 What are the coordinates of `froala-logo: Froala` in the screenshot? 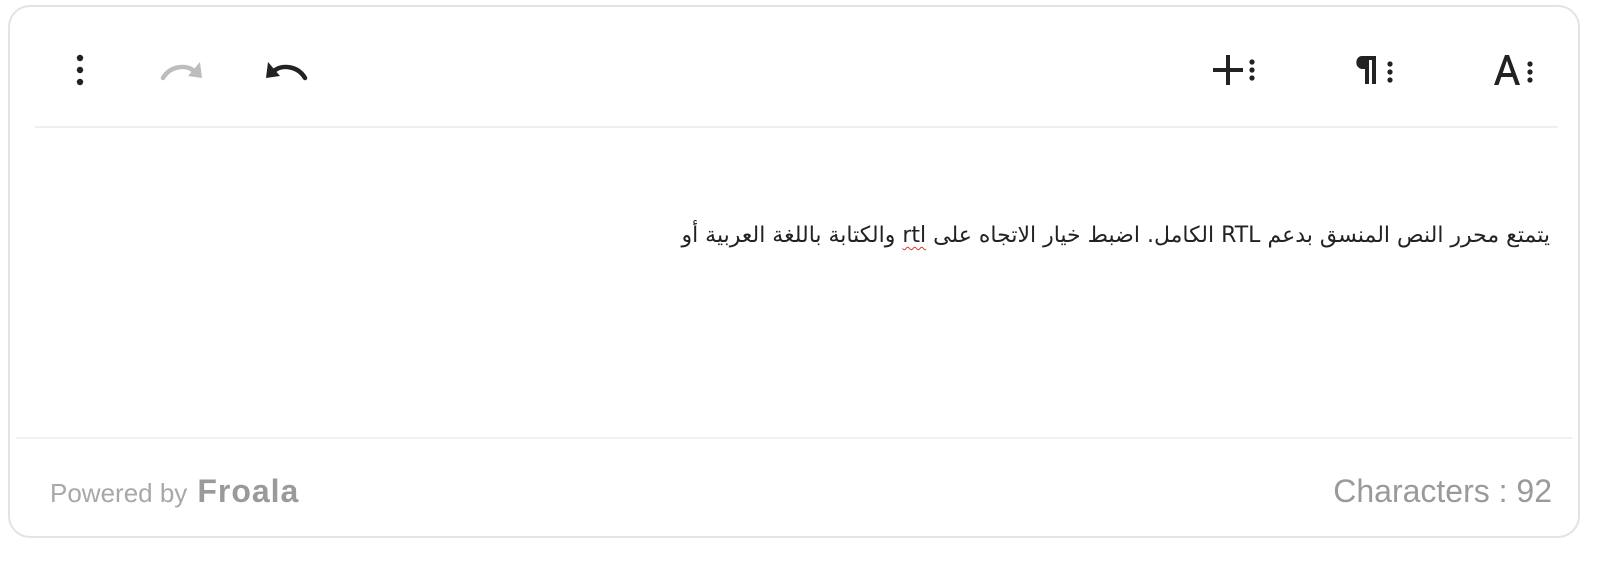 It's located at (248, 491).